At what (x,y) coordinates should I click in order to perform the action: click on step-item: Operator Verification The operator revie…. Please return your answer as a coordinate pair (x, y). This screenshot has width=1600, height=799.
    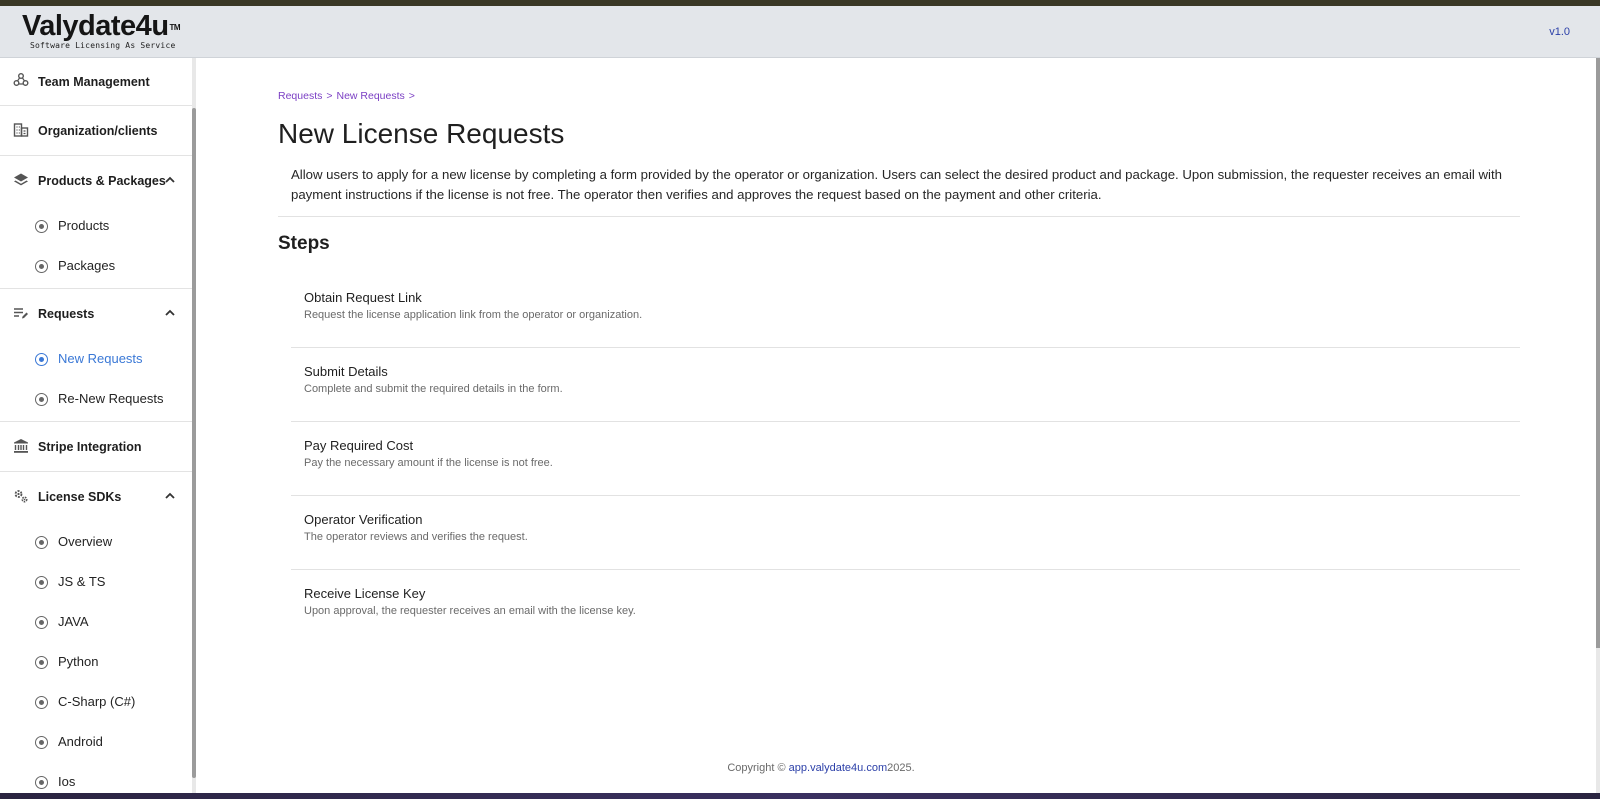
    Looking at the image, I should click on (905, 533).